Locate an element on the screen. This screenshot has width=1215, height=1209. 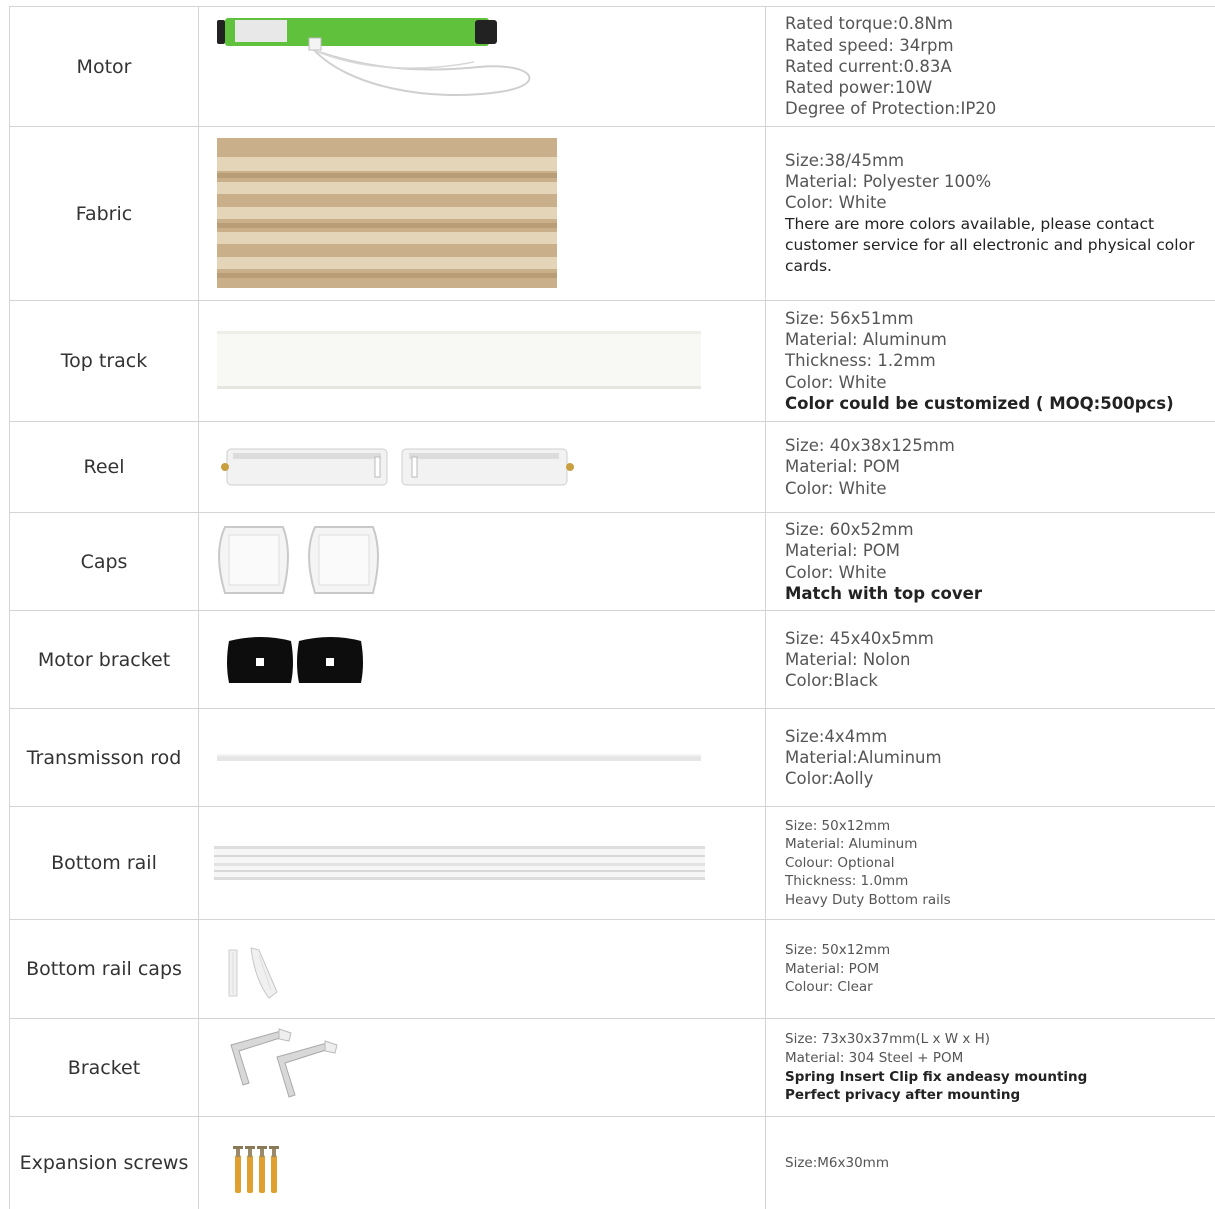
fabric-image is located at coordinates (387, 213).